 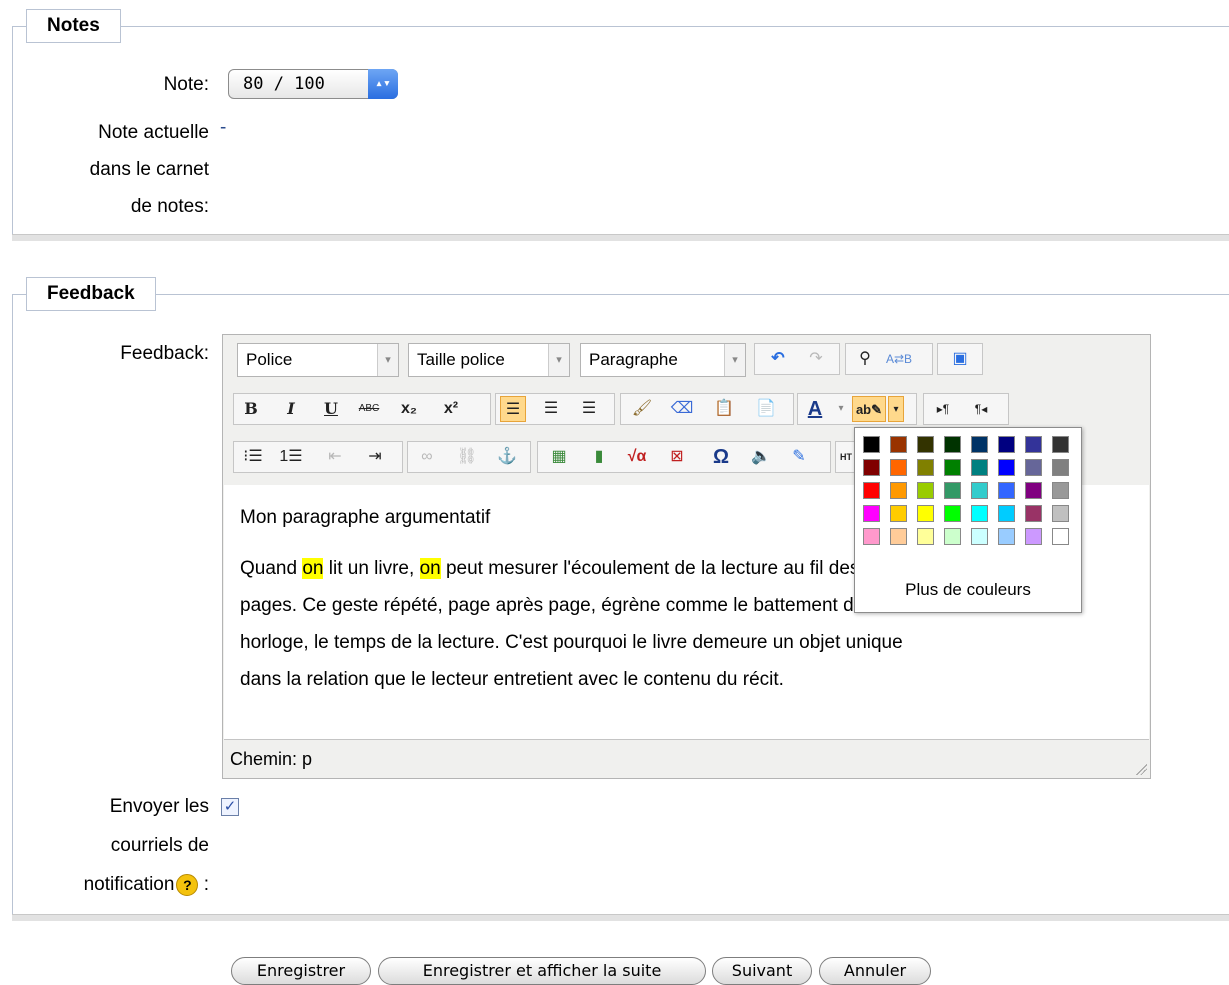 I want to click on font-size-combo: Taille police ▾, so click(x=489, y=360).